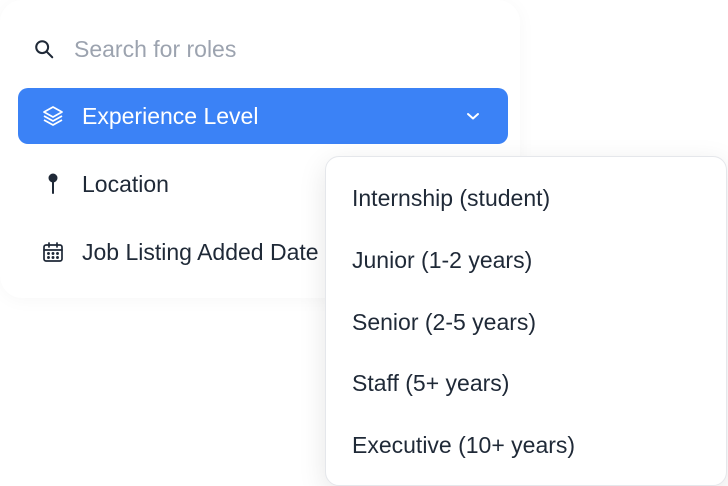  I want to click on filter-label: Job Listing Added Date, so click(200, 251).